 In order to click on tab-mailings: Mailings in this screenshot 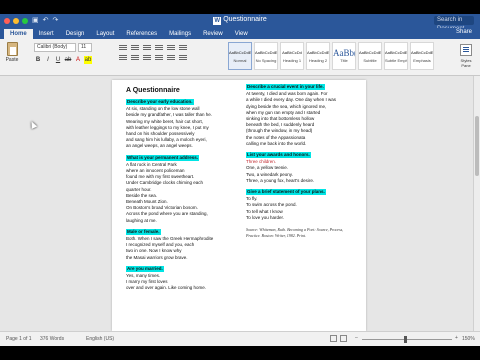, I will do `click(180, 34)`.